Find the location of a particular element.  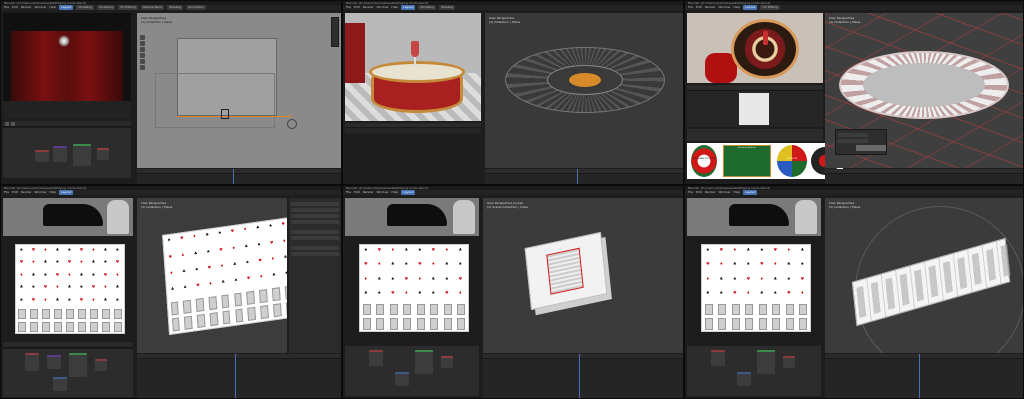

context-menu is located at coordinates (861, 142).